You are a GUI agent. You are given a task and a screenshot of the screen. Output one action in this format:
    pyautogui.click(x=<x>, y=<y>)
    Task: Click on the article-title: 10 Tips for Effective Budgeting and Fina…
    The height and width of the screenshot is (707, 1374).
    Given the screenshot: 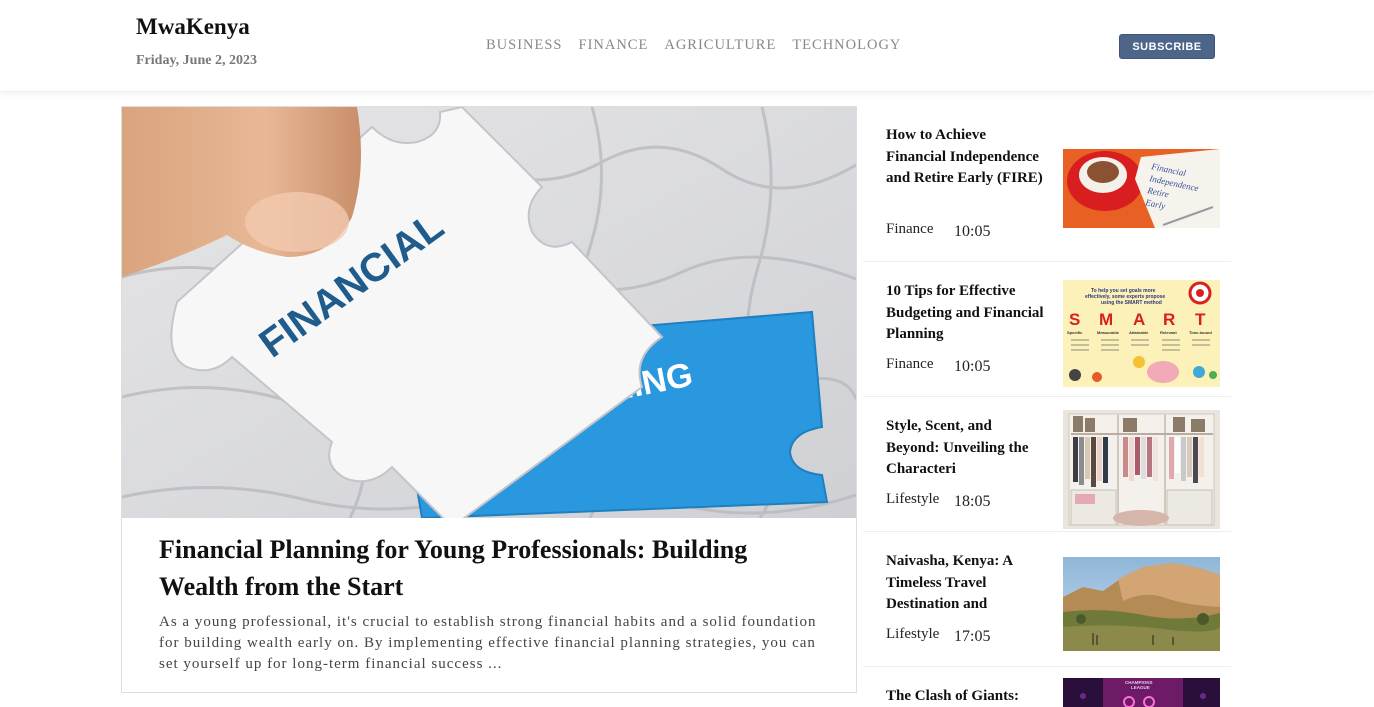 What is the action you would take?
    pyautogui.click(x=966, y=313)
    